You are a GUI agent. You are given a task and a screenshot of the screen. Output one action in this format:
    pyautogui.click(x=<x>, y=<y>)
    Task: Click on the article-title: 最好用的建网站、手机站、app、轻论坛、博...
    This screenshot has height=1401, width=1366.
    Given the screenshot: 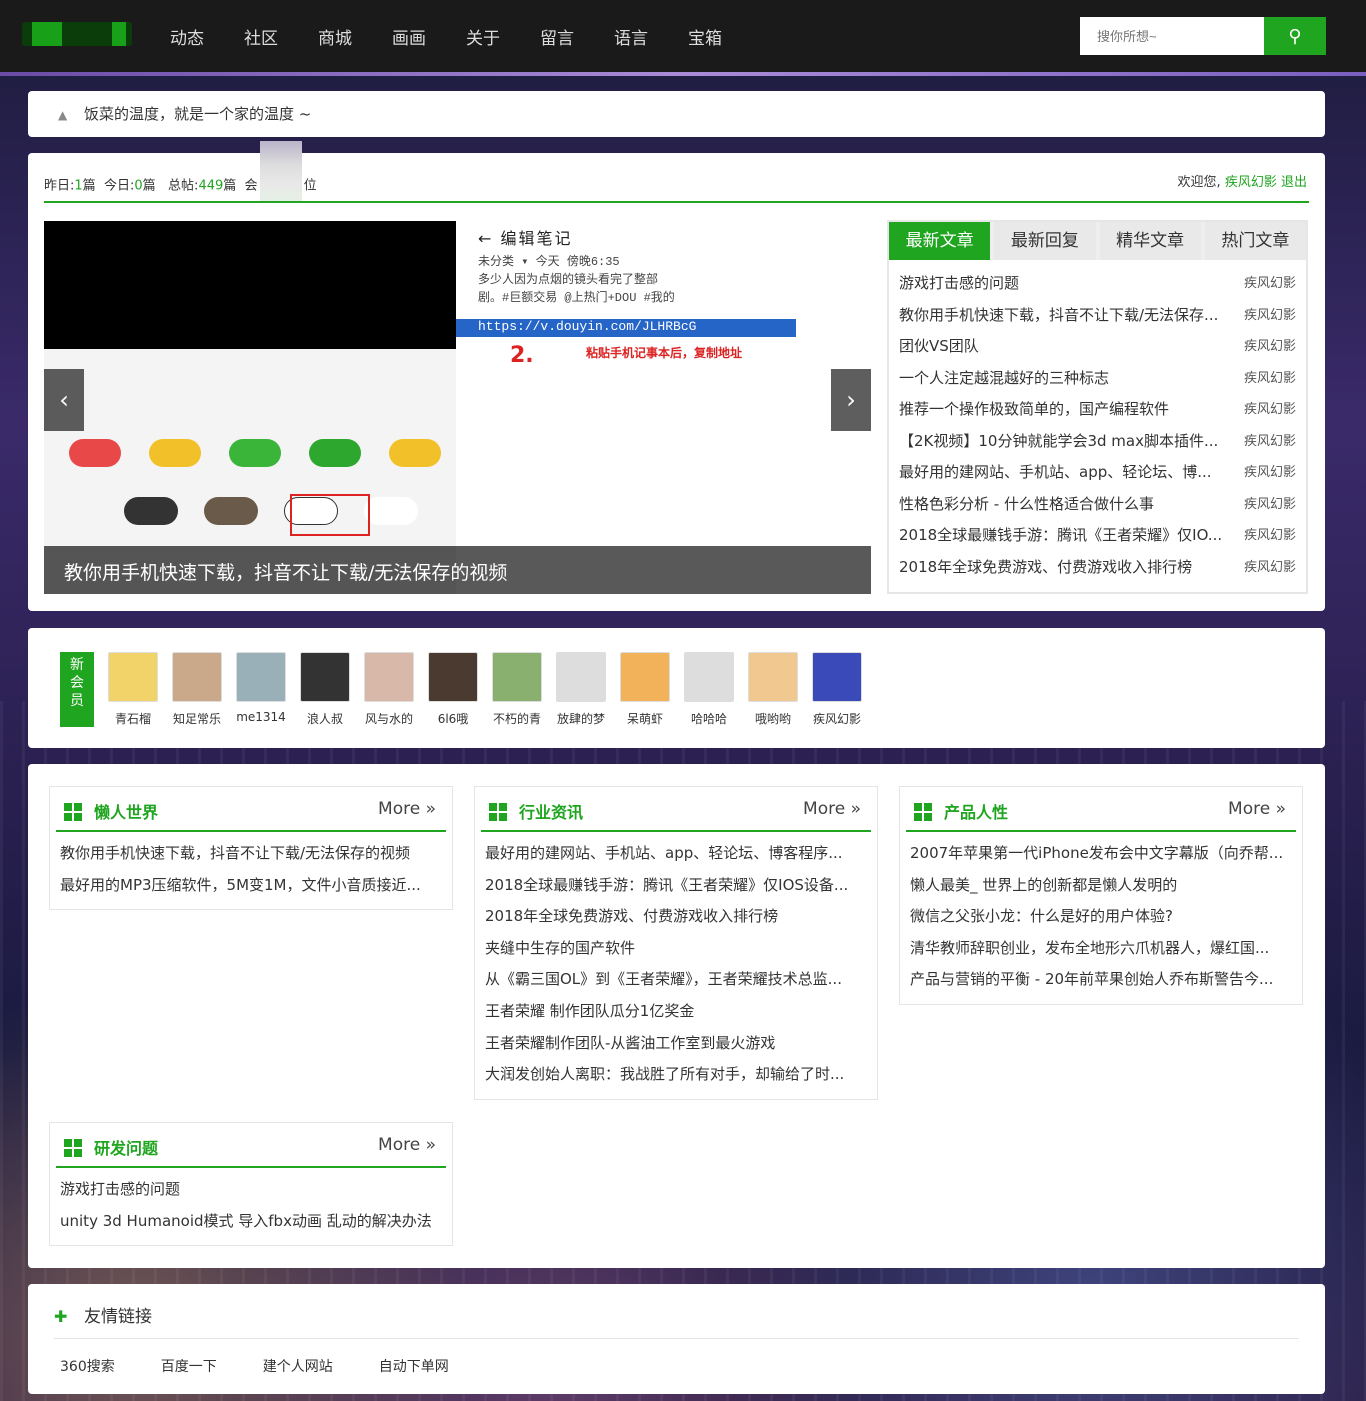 What is the action you would take?
    pyautogui.click(x=1055, y=477)
    